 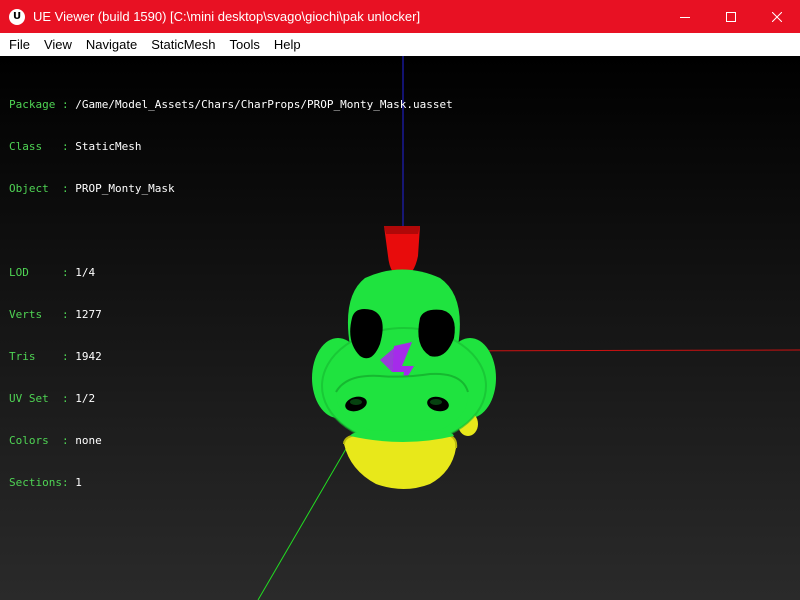 What do you see at coordinates (52, 398) in the screenshot?
I see `stat-row-uvset: UV Set : 1/2` at bounding box center [52, 398].